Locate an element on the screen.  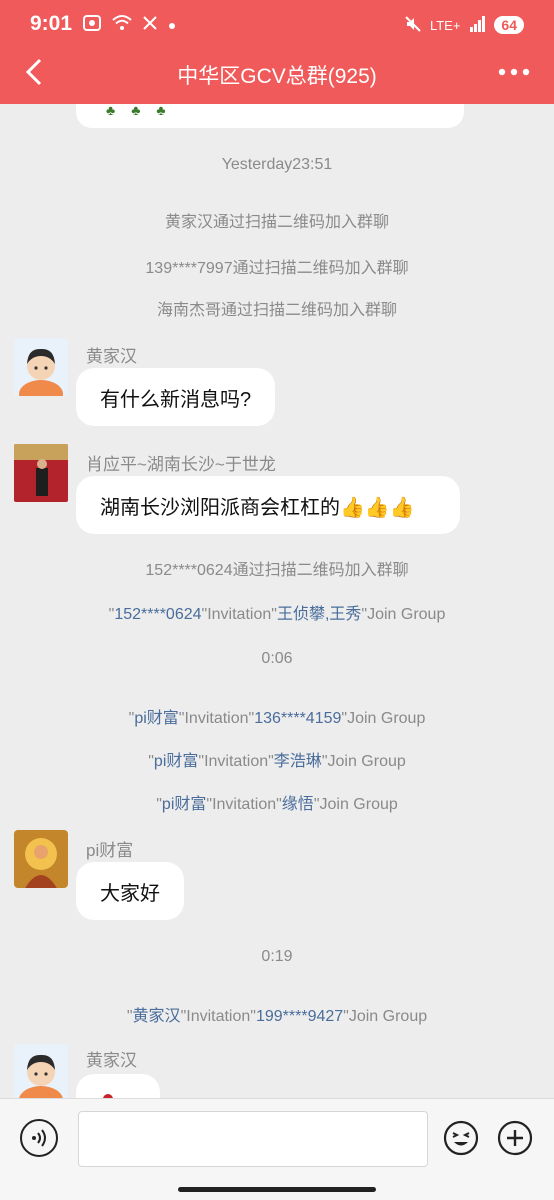
invitee-name: 136****4159 is located at coordinates (297, 718).